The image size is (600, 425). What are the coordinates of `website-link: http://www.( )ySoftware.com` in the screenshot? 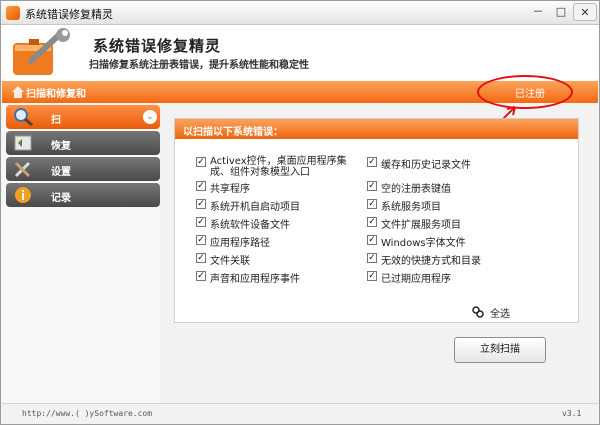 It's located at (87, 413).